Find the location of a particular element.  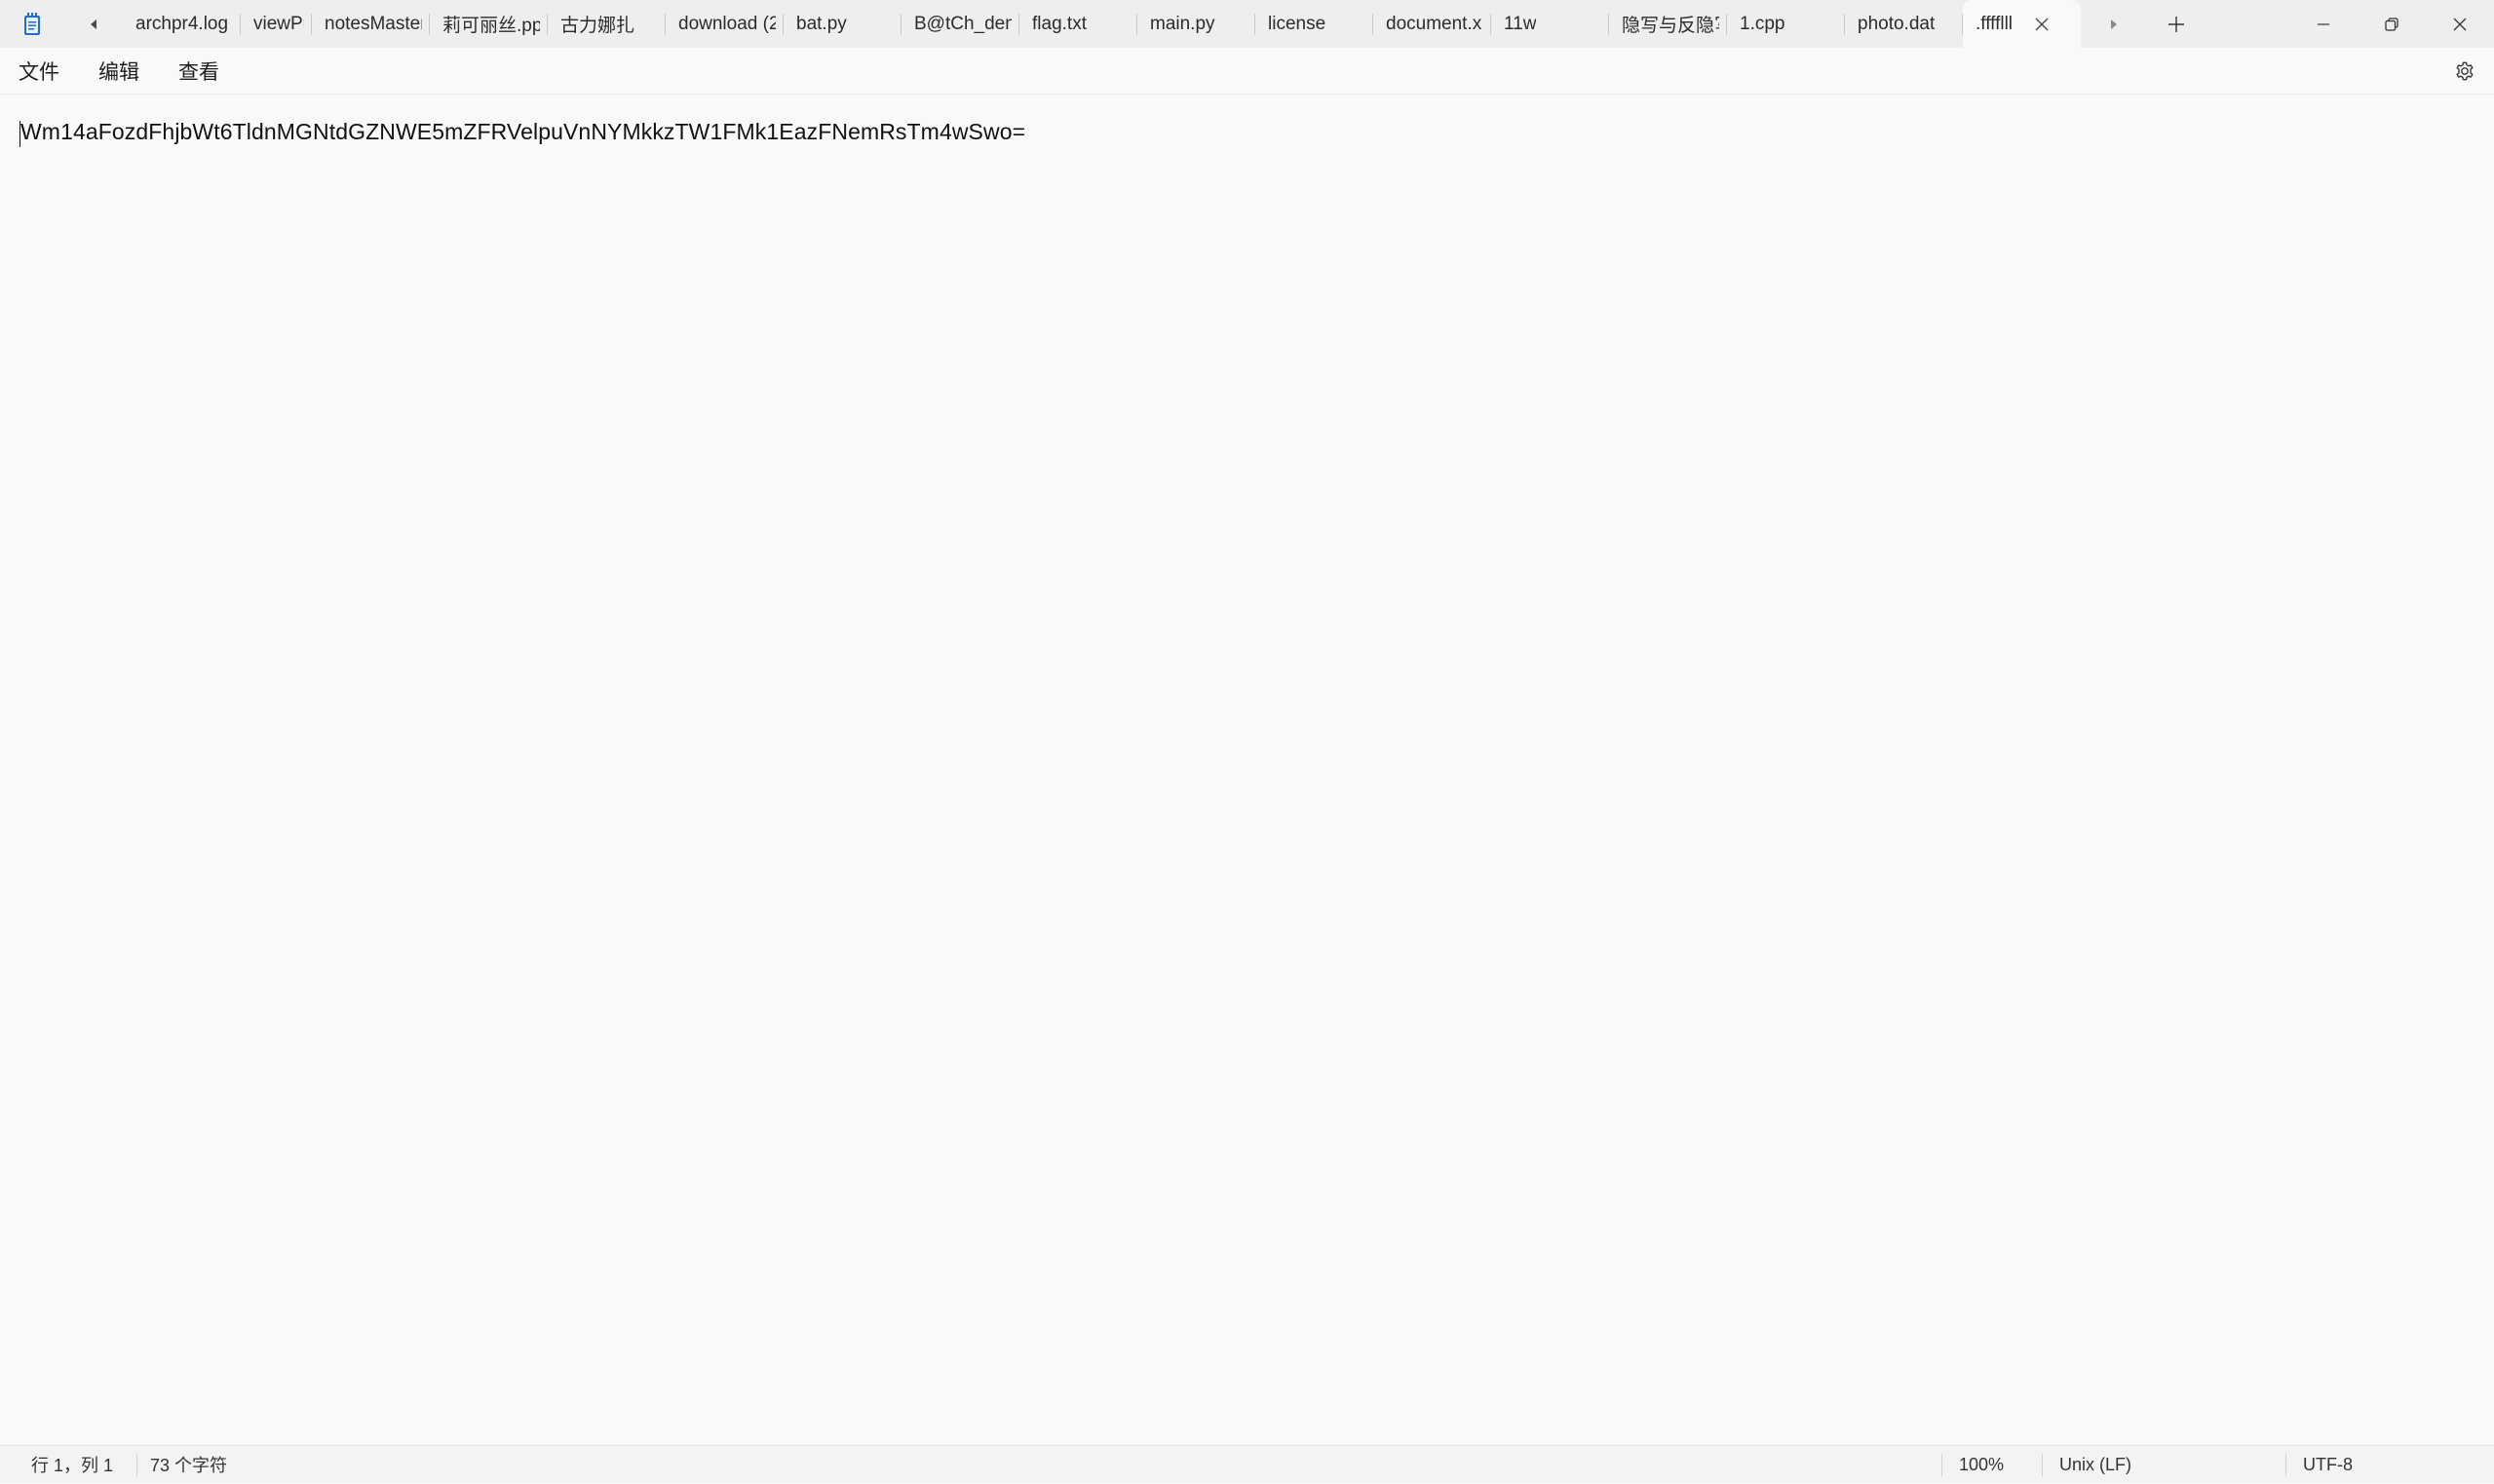

status-bar: 行 1，列 1 73 个字符 100% Unix (LF) UTF-8 is located at coordinates (1247, 1464).